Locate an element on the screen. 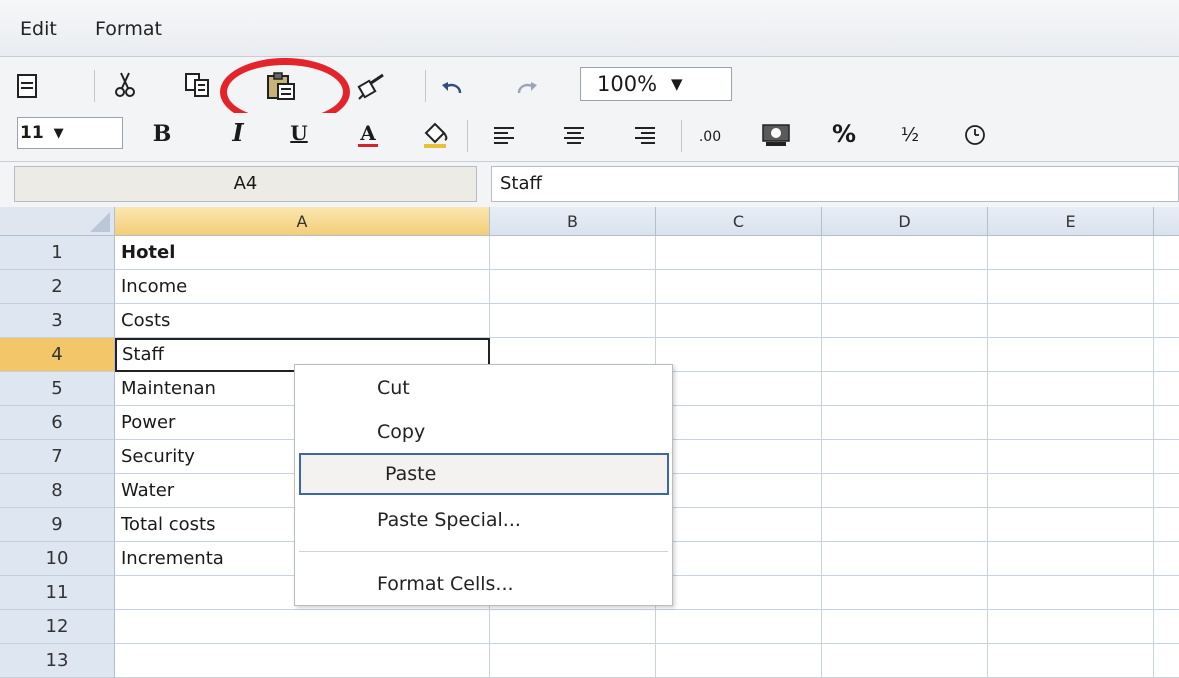  formula-input: Staff is located at coordinates (835, 184).